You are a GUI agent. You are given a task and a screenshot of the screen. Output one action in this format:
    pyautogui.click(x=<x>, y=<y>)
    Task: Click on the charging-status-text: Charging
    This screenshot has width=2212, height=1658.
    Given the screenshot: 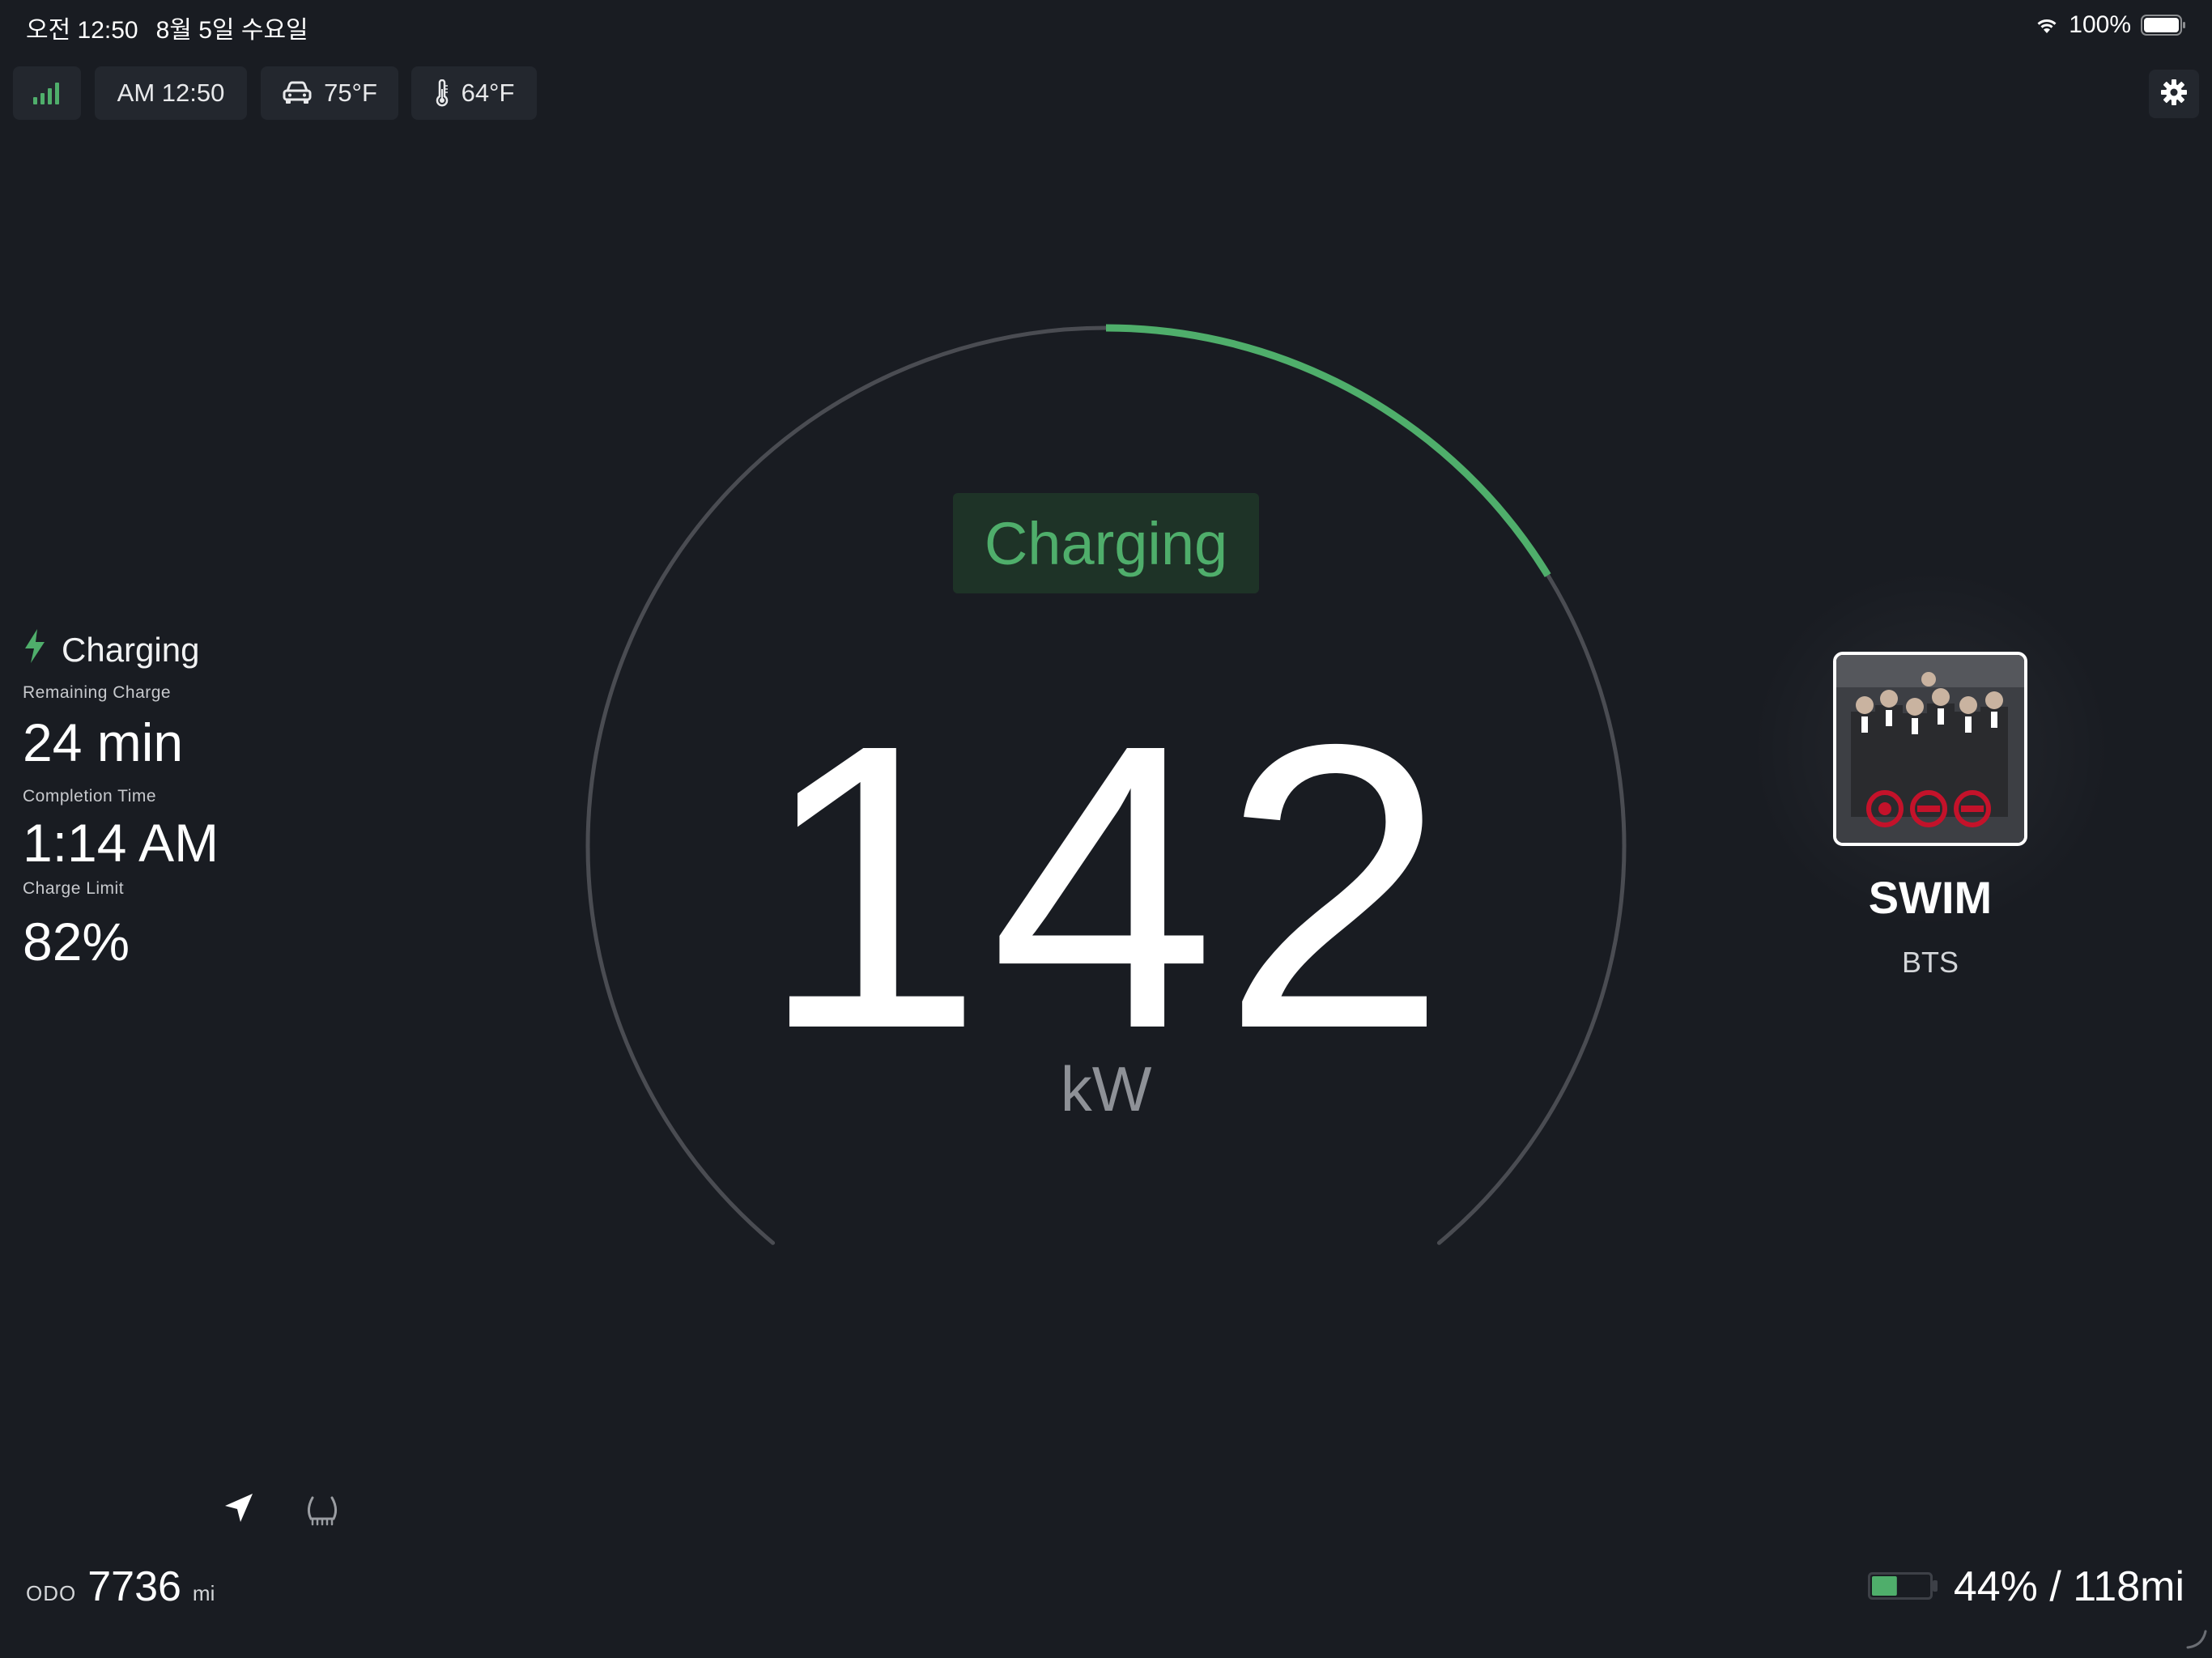 What is the action you would take?
    pyautogui.click(x=1106, y=543)
    